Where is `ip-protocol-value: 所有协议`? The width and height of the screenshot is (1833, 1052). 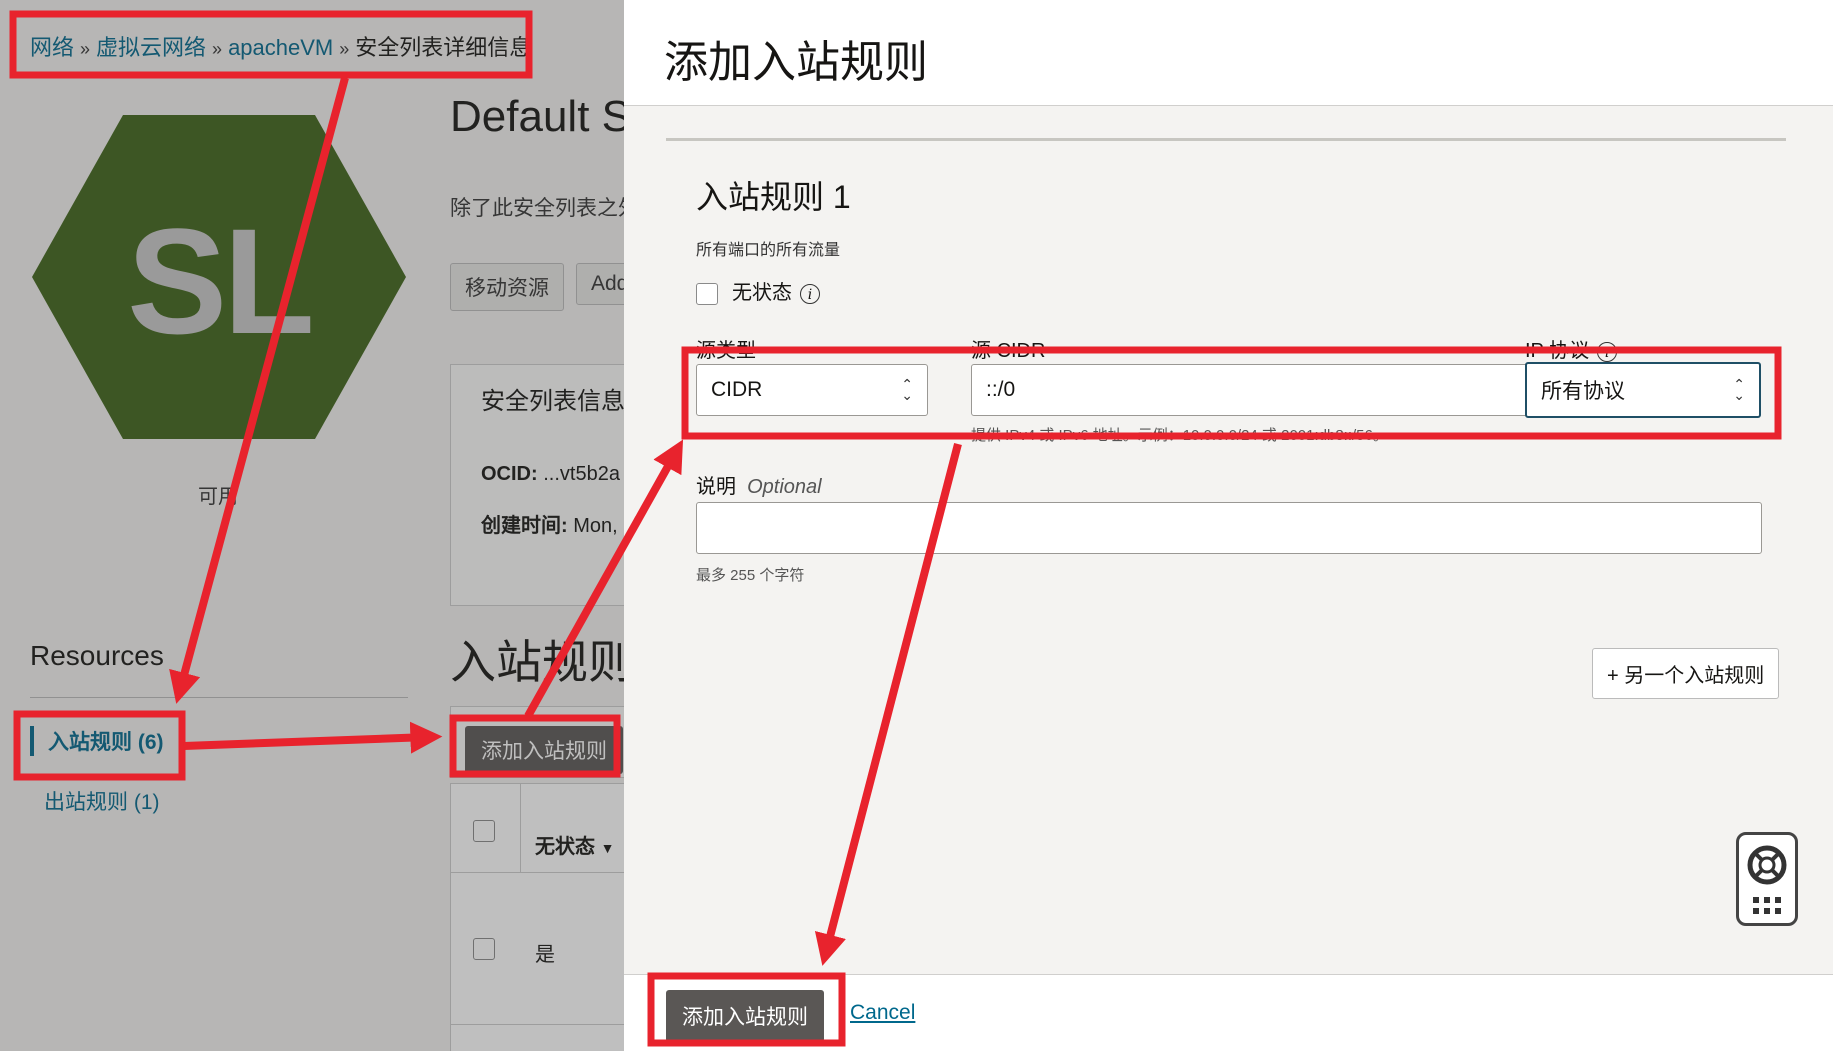
ip-protocol-value: 所有协议 is located at coordinates (1583, 391).